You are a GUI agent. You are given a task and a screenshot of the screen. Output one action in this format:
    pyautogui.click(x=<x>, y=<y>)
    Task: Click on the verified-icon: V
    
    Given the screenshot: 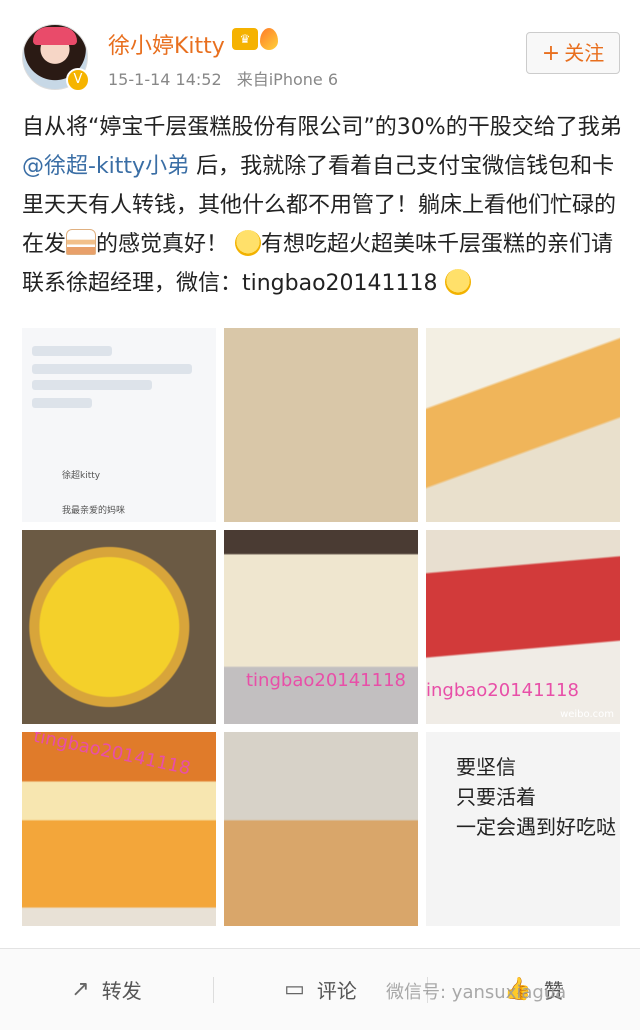 What is the action you would take?
    pyautogui.click(x=78, y=80)
    